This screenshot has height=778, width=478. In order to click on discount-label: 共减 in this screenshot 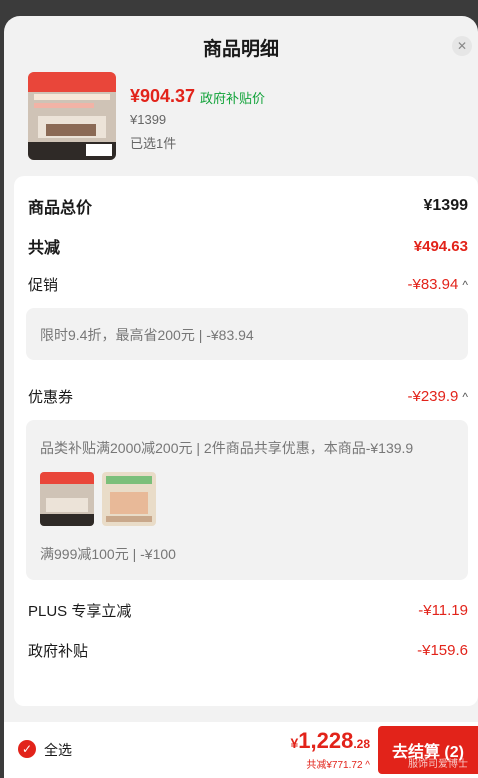, I will do `click(44, 248)`.